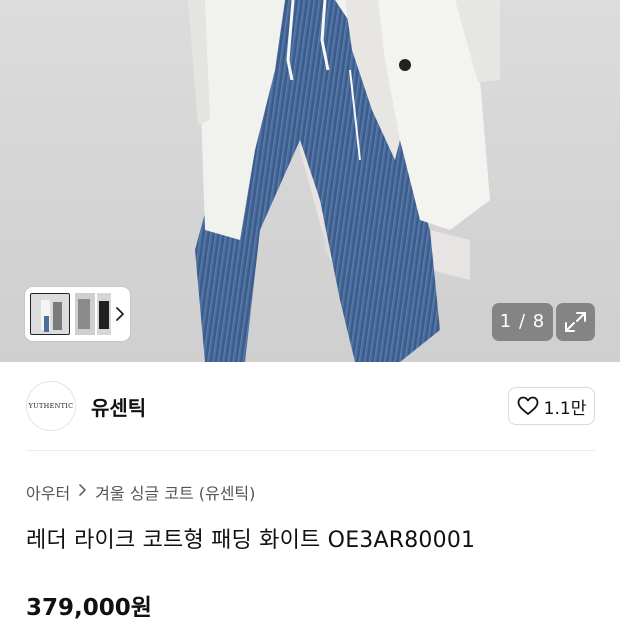  I want to click on product-title: 레더 라이크 코트형 패딩 화이트 OE3AR80001, so click(251, 540).